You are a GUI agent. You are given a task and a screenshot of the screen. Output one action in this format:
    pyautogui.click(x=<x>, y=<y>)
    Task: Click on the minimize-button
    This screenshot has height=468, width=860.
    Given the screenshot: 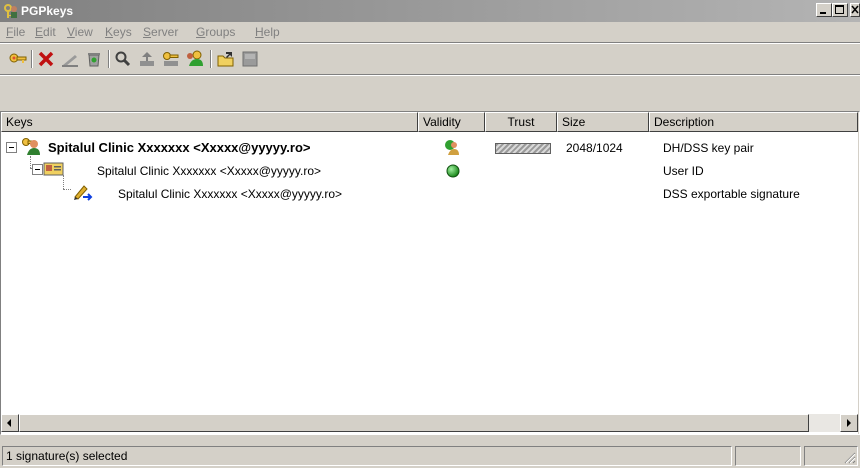 What is the action you would take?
    pyautogui.click(x=824, y=10)
    